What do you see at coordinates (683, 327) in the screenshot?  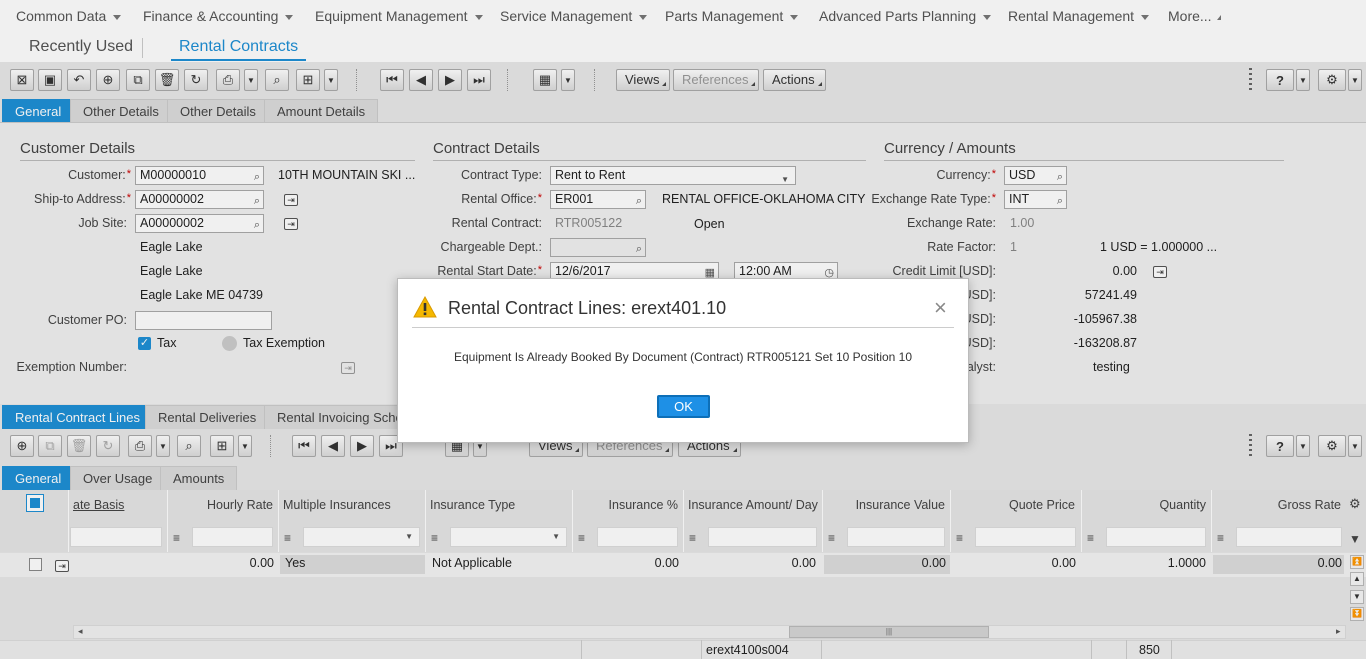 I see `dialog-divider` at bounding box center [683, 327].